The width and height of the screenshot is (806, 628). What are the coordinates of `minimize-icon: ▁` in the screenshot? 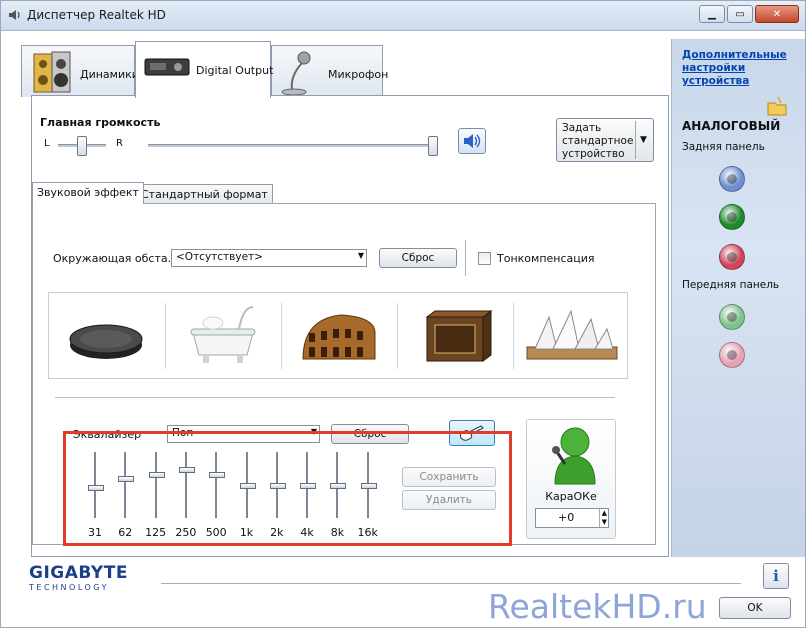 It's located at (712, 14).